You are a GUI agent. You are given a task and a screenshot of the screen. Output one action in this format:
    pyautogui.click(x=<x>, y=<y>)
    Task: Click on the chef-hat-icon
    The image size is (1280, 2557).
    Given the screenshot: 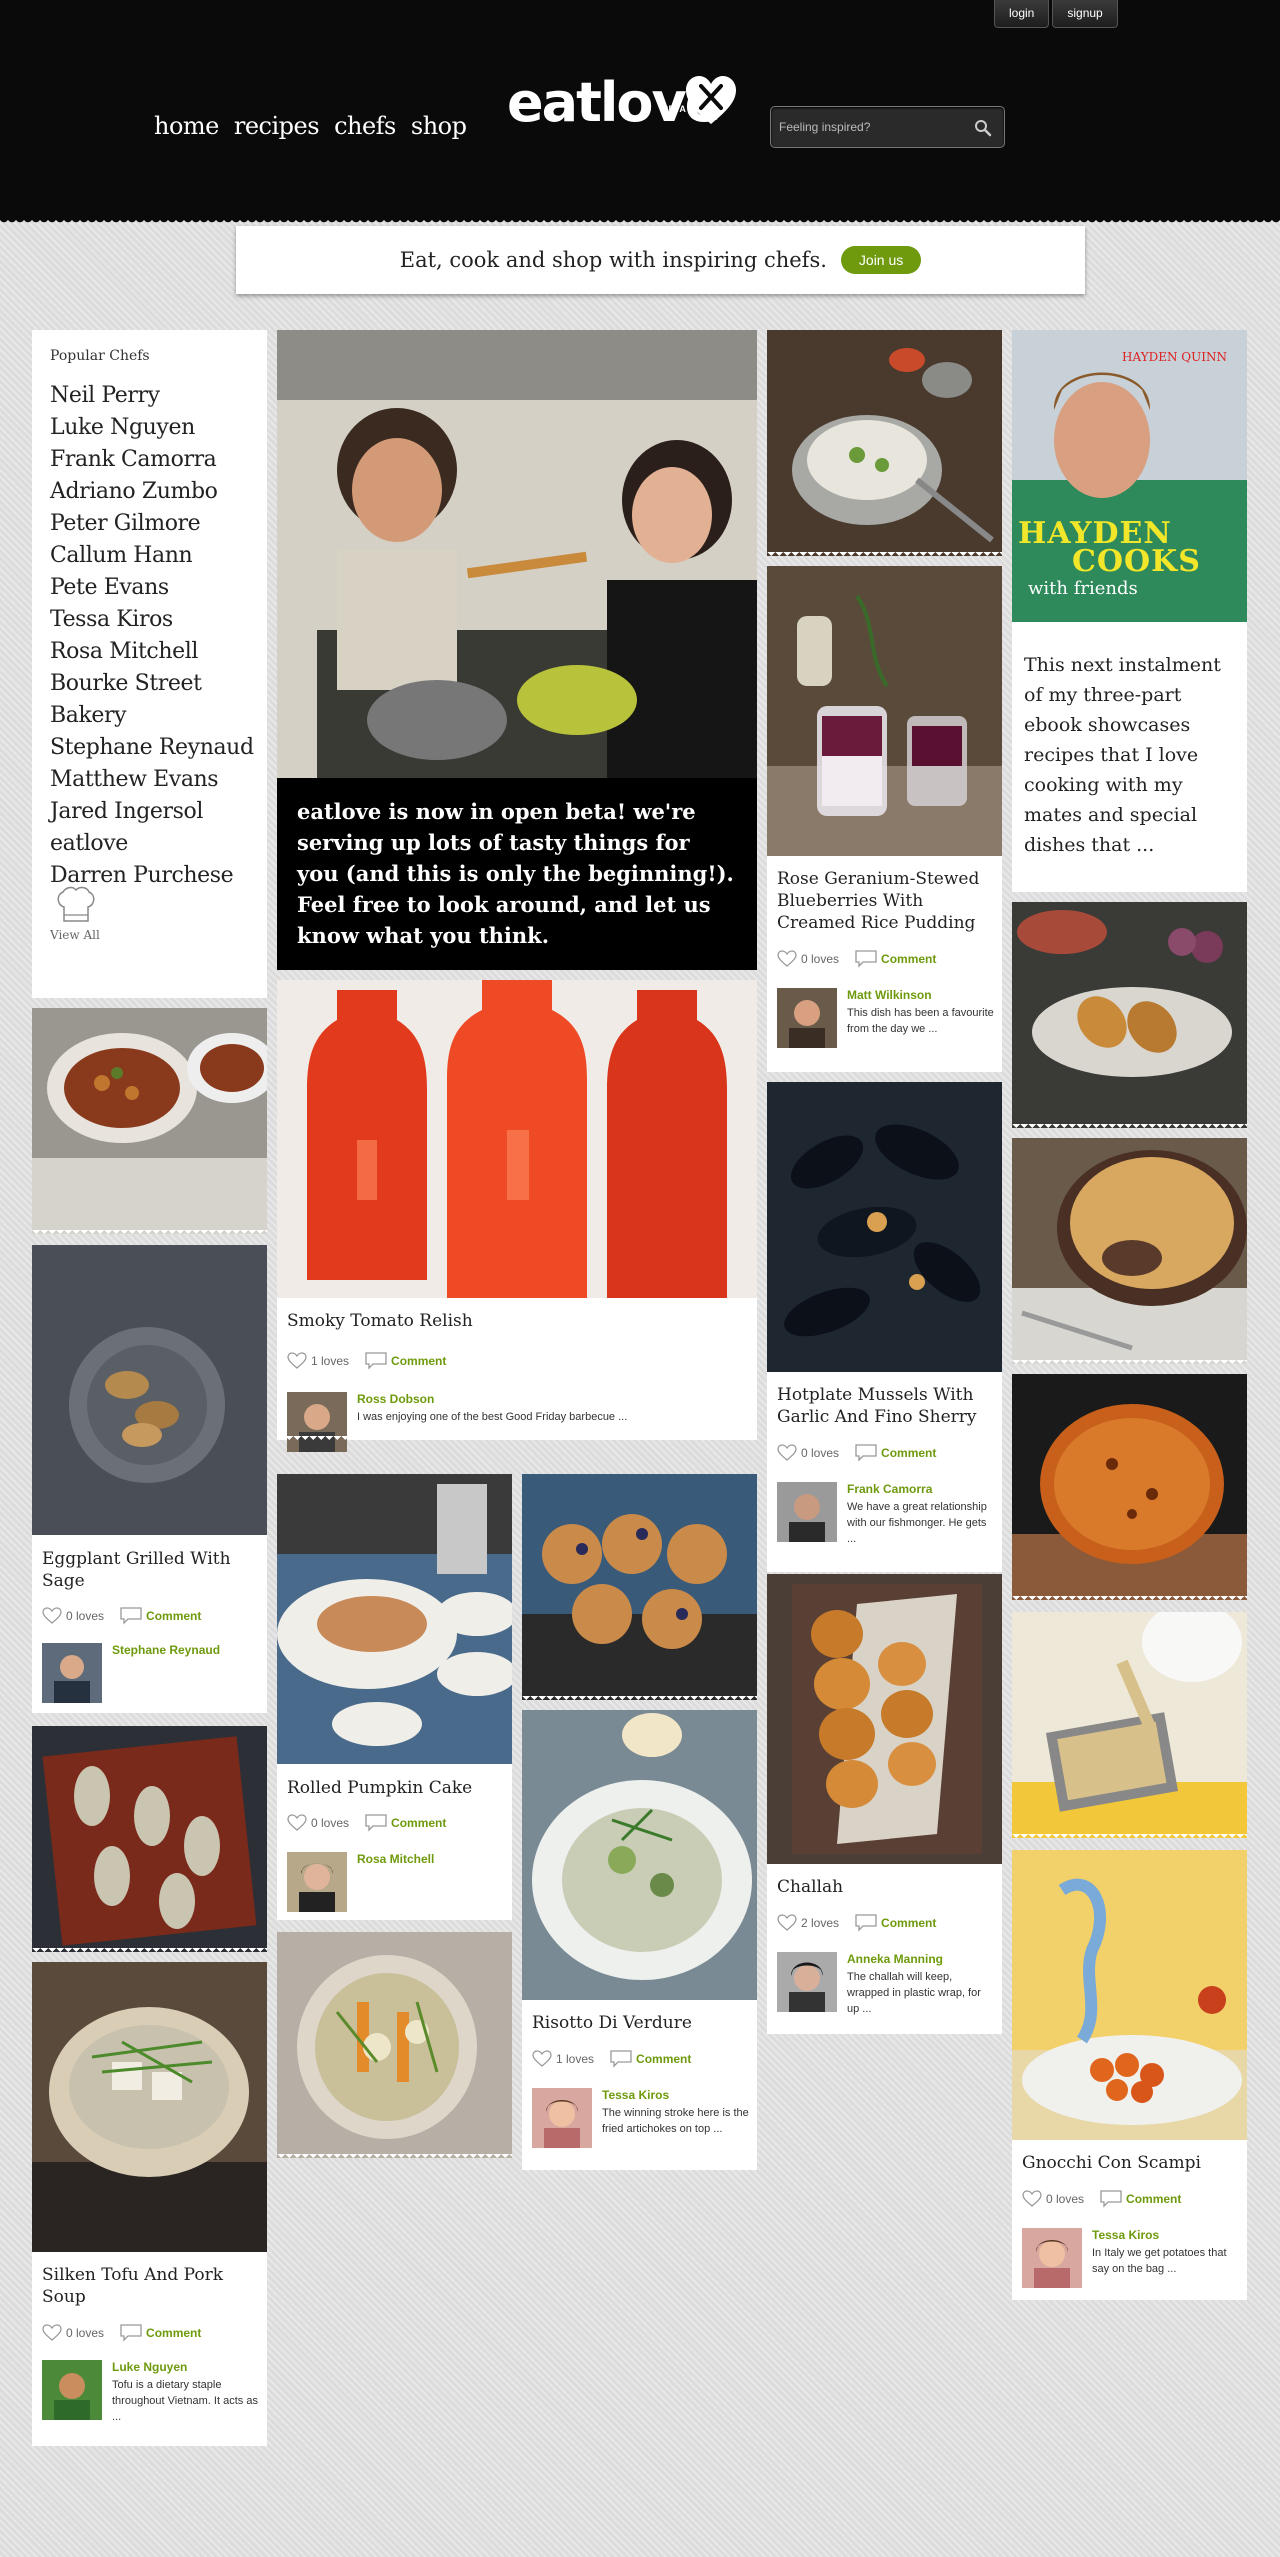 What is the action you would take?
    pyautogui.click(x=76, y=905)
    